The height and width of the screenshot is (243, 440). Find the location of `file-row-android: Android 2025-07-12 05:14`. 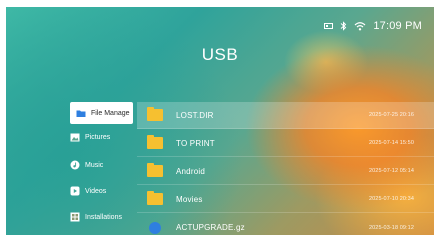

file-row-android: Android 2025-07-12 05:14 is located at coordinates (285, 171).